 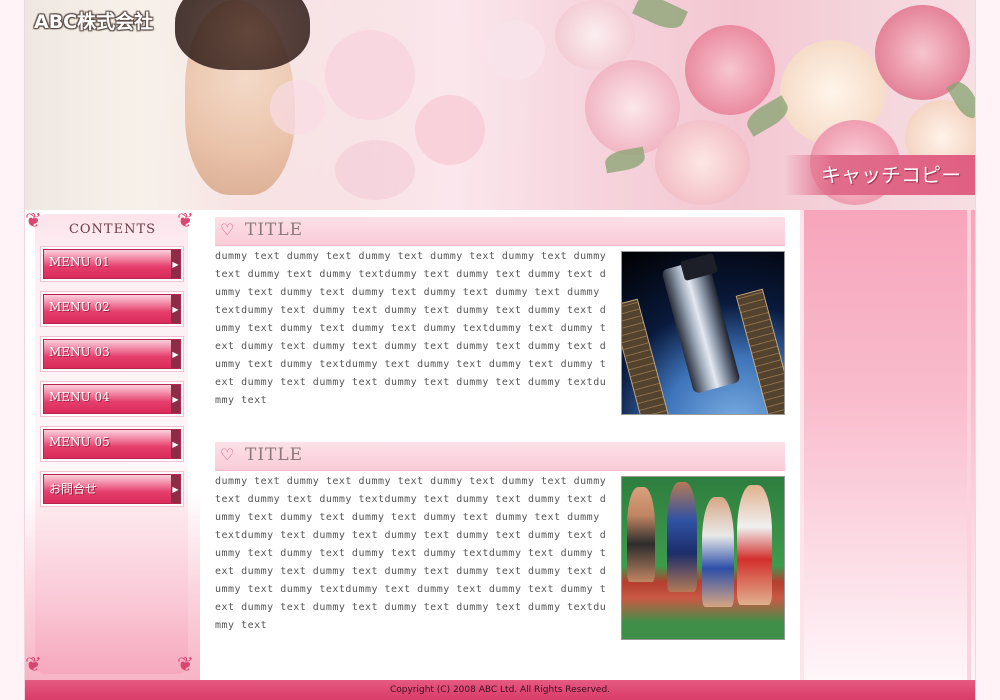 What do you see at coordinates (701, 326) in the screenshot?
I see `telescope-body` at bounding box center [701, 326].